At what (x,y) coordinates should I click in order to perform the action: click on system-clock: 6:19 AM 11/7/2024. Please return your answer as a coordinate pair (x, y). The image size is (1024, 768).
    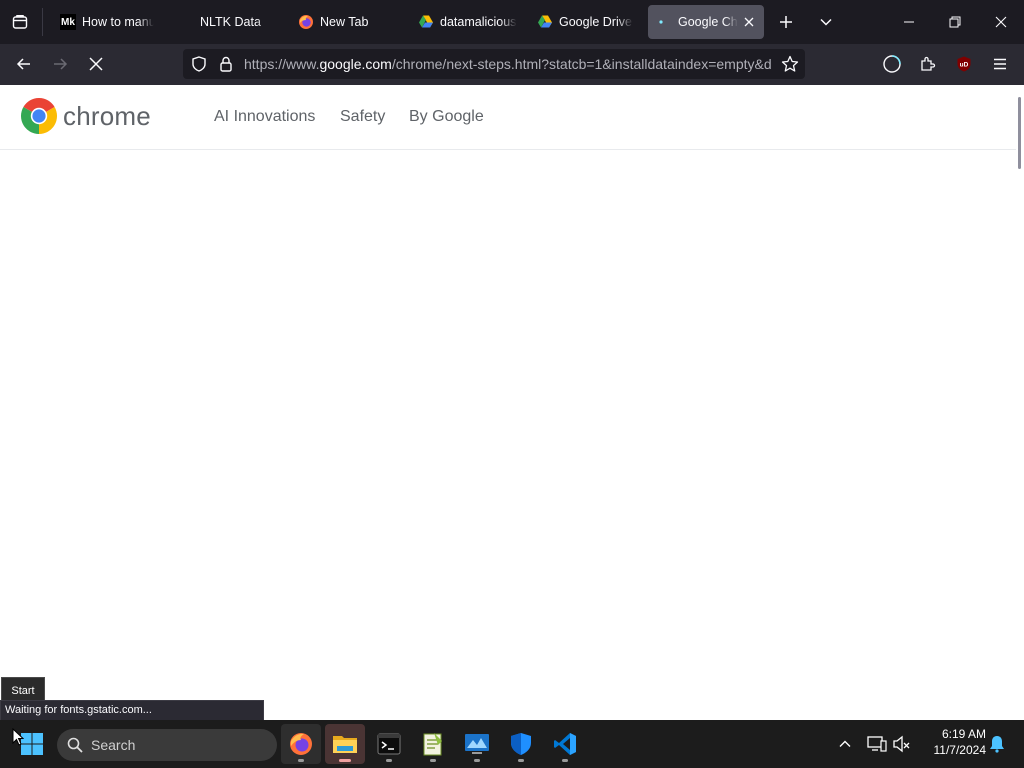
    Looking at the image, I should click on (953, 742).